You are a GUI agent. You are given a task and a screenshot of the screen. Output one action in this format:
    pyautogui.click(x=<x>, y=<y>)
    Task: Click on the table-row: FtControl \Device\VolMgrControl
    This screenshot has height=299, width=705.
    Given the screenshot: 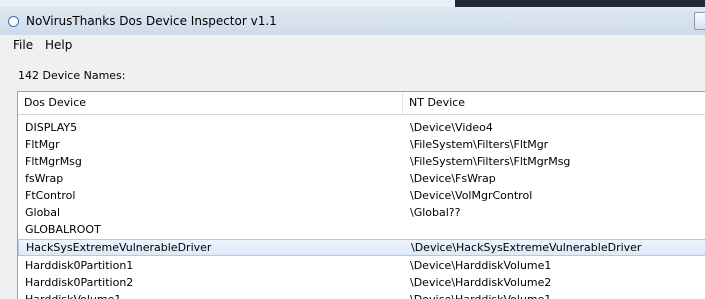 What is the action you would take?
    pyautogui.click(x=361, y=195)
    